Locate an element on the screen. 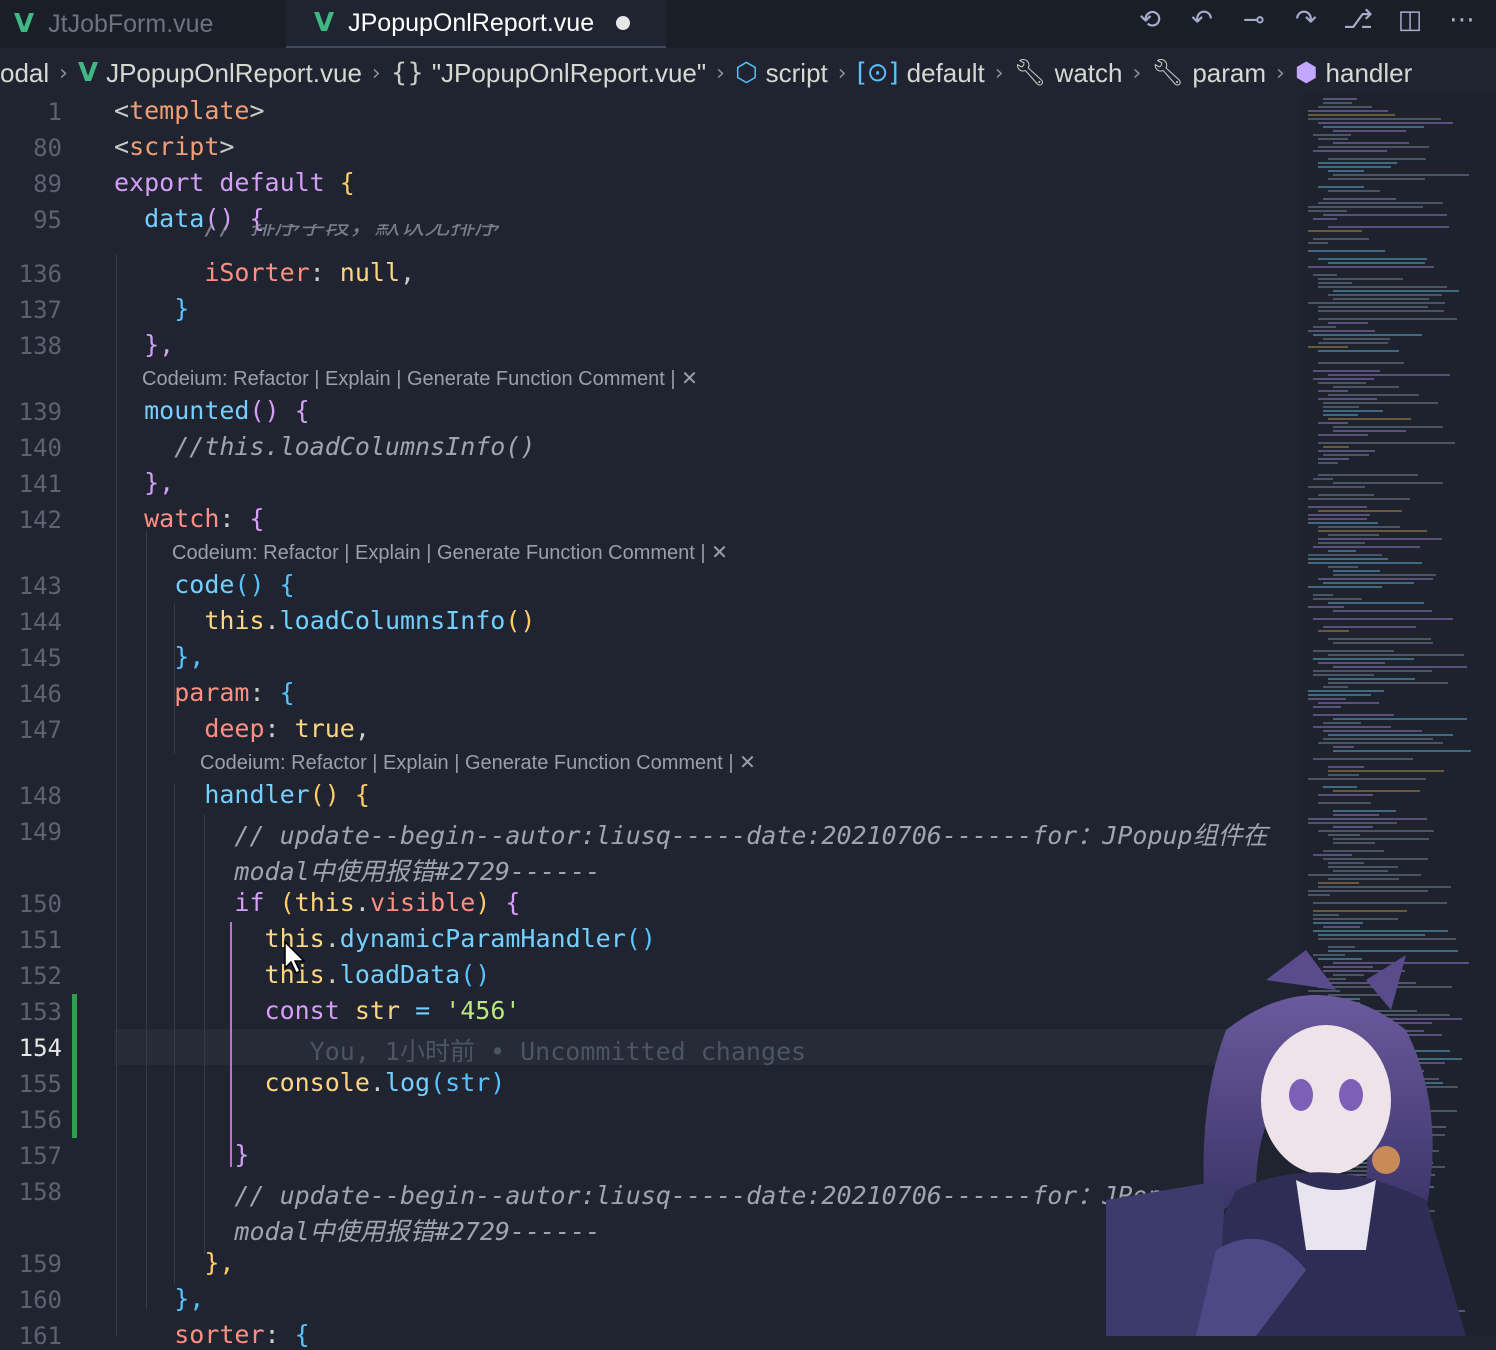 The width and height of the screenshot is (1496, 1350). go-back-icon: ↶ is located at coordinates (1202, 20).